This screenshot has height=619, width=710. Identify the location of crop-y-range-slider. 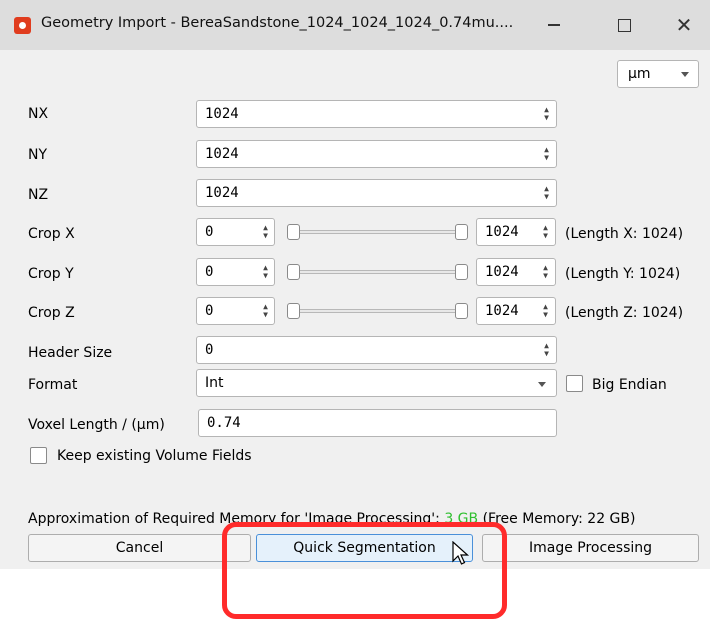
(377, 272).